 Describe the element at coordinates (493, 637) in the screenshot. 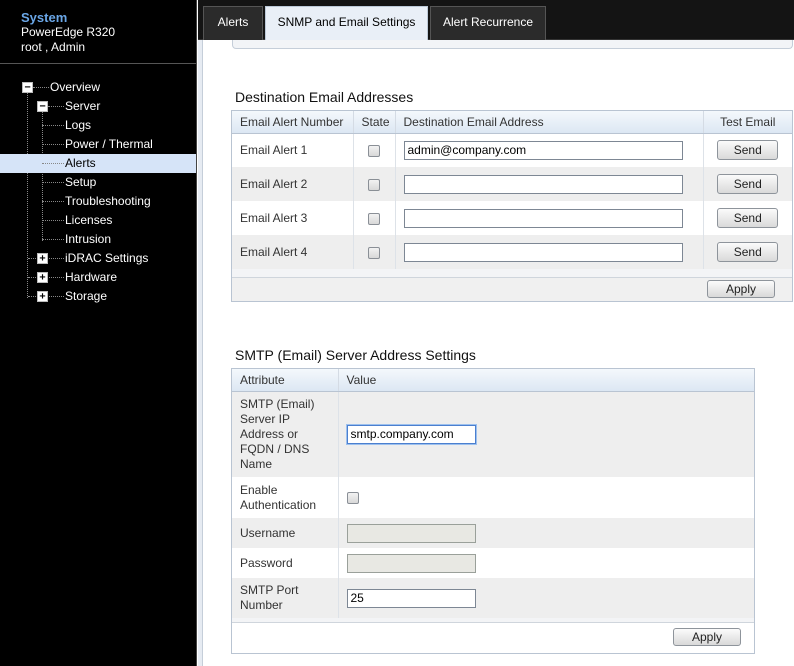

I see `smtp-panel-footer: Apply` at that location.